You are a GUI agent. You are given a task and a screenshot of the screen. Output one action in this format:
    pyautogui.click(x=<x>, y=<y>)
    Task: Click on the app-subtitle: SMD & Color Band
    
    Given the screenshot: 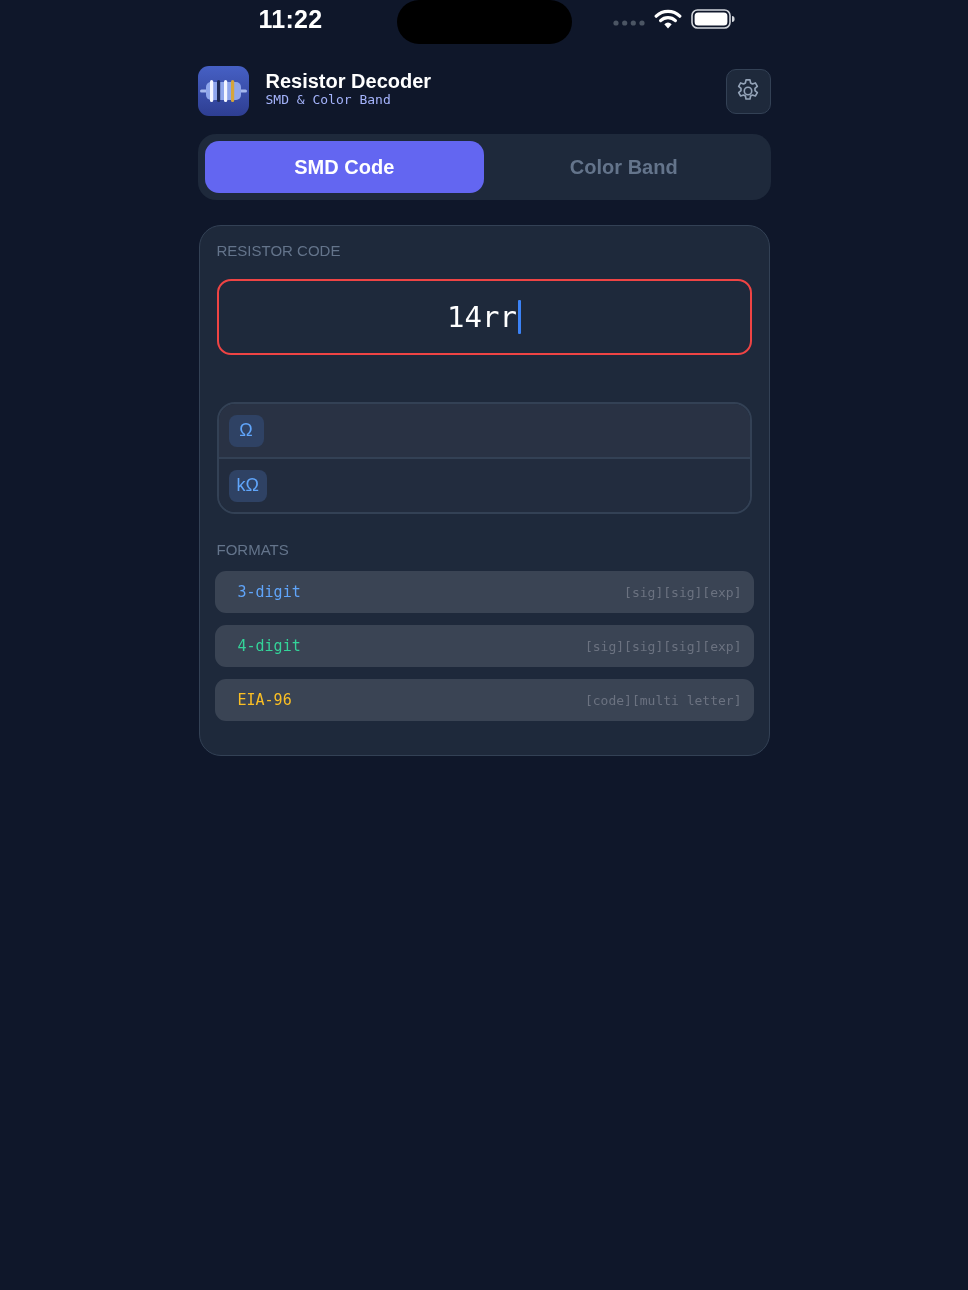 What is the action you would take?
    pyautogui.click(x=328, y=99)
    